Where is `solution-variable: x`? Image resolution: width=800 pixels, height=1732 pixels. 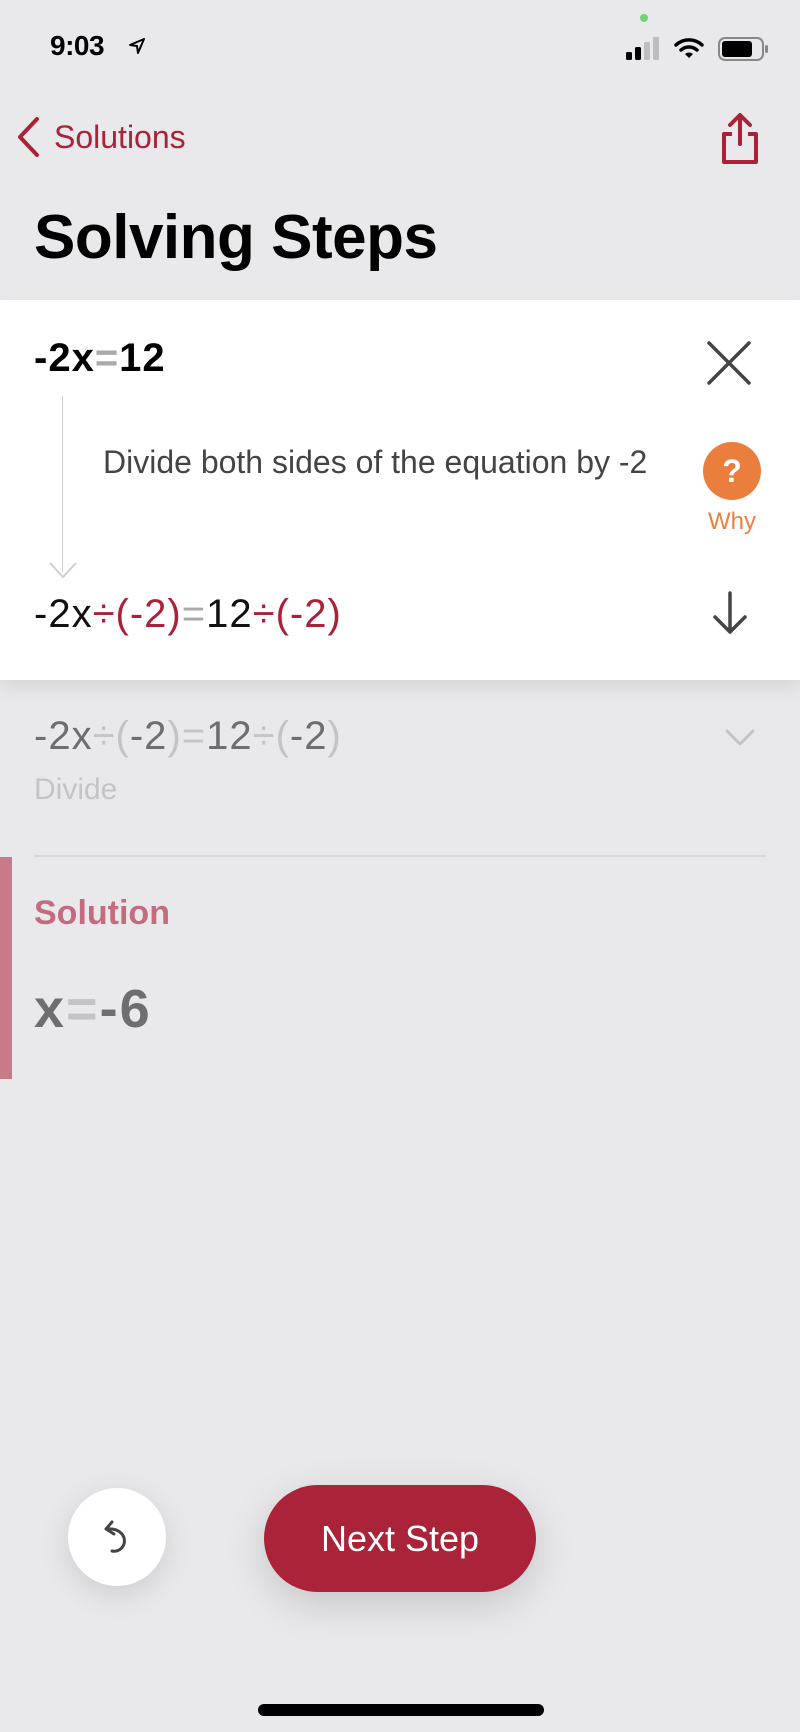
solution-variable: x is located at coordinates (50, 1009).